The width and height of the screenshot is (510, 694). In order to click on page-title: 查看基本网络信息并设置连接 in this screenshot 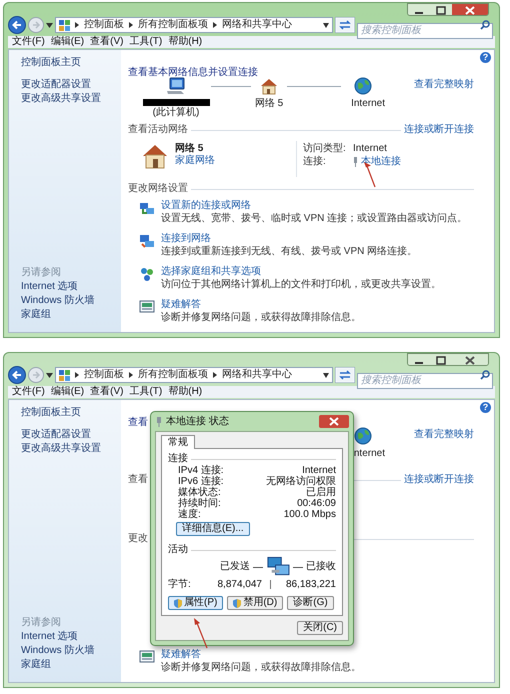, I will do `click(193, 72)`.